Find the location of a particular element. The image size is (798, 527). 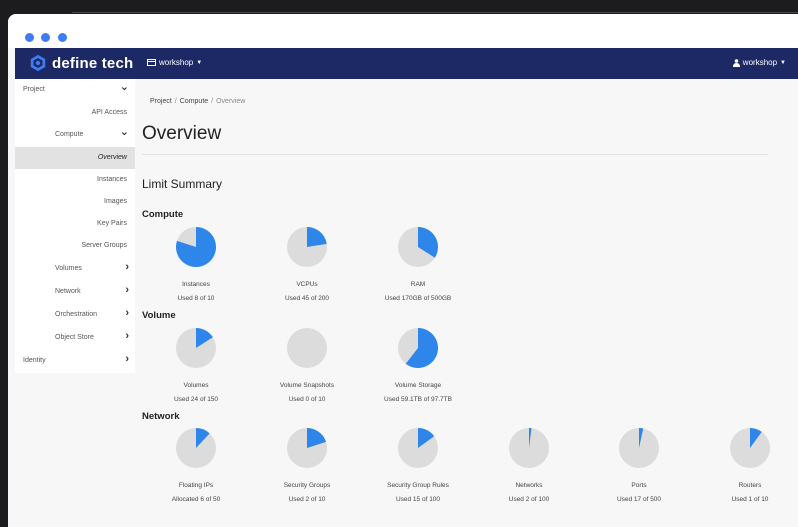

pie-usage-text: Used 2 of 100 is located at coordinates (529, 499).